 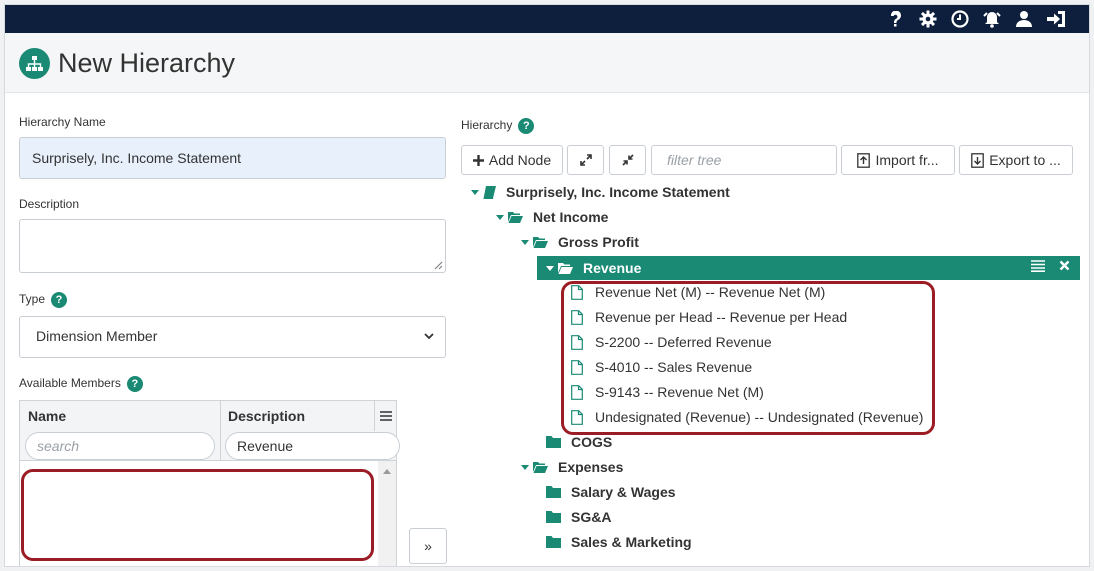 I want to click on tree-node-label: Gross Profit, so click(x=598, y=242).